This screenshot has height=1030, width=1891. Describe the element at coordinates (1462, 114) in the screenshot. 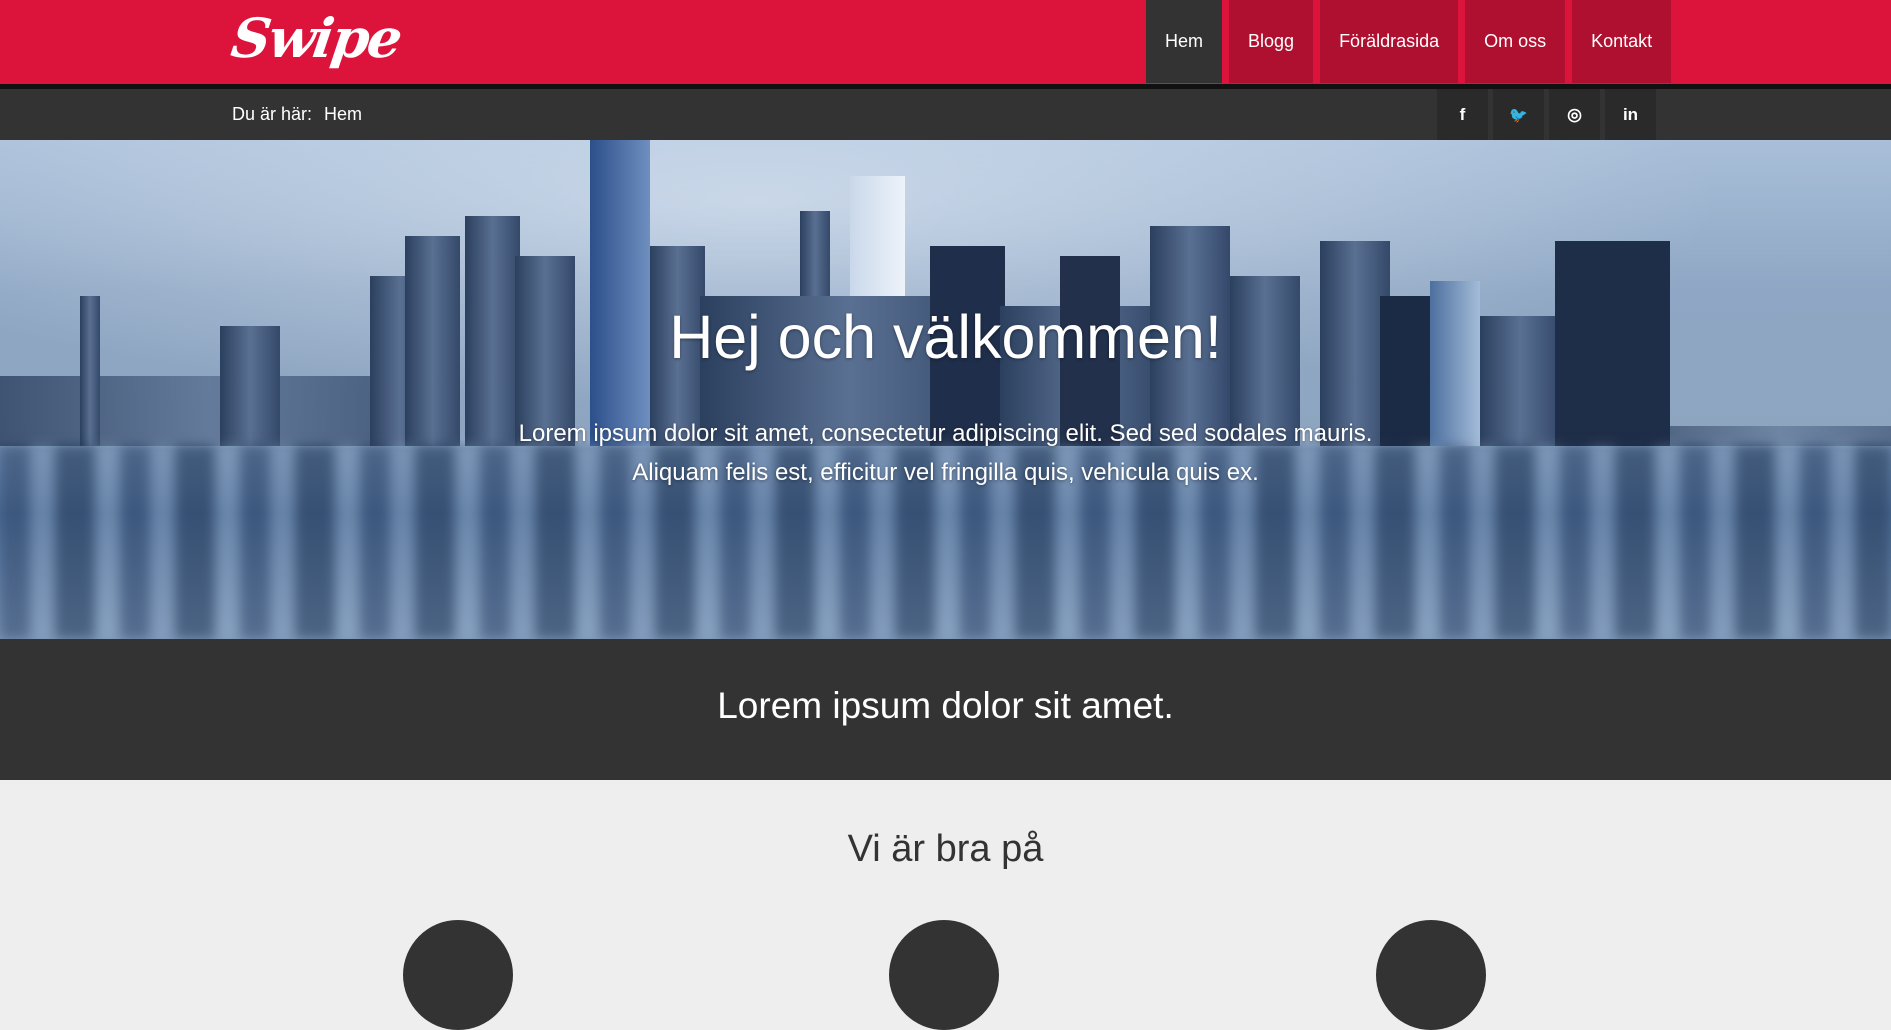

I see `facebook-icon: f` at that location.